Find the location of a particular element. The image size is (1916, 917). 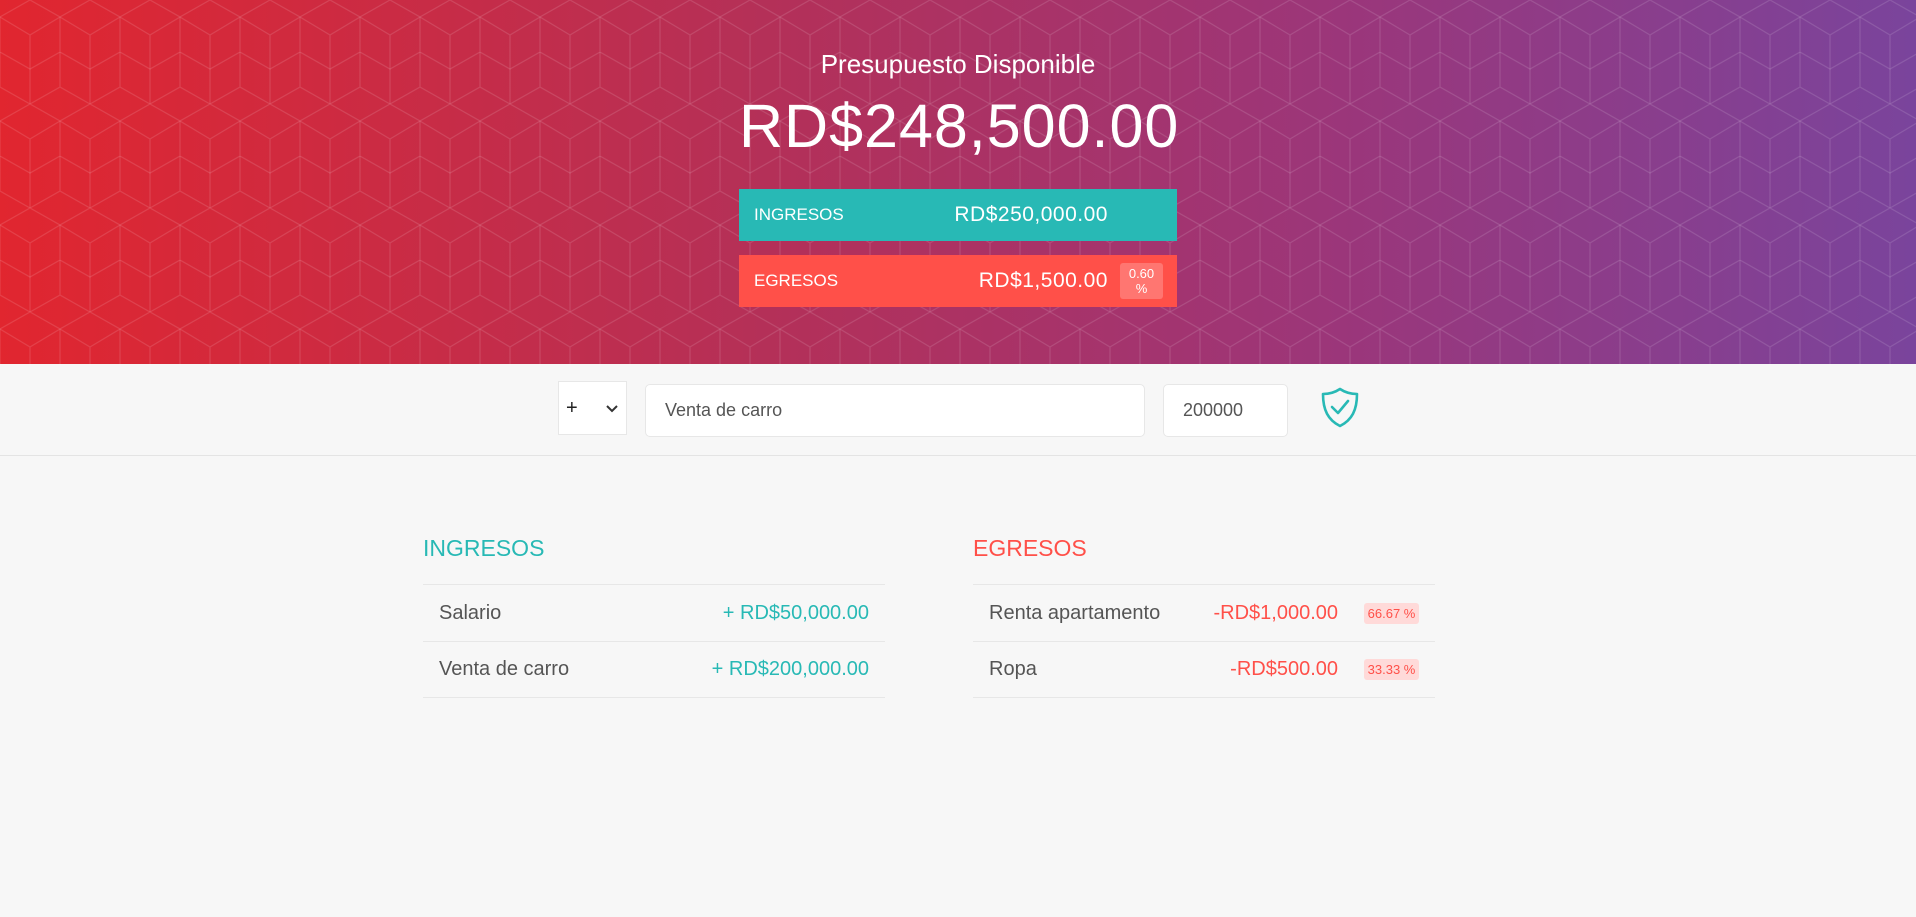

type-select: + is located at coordinates (592, 408).